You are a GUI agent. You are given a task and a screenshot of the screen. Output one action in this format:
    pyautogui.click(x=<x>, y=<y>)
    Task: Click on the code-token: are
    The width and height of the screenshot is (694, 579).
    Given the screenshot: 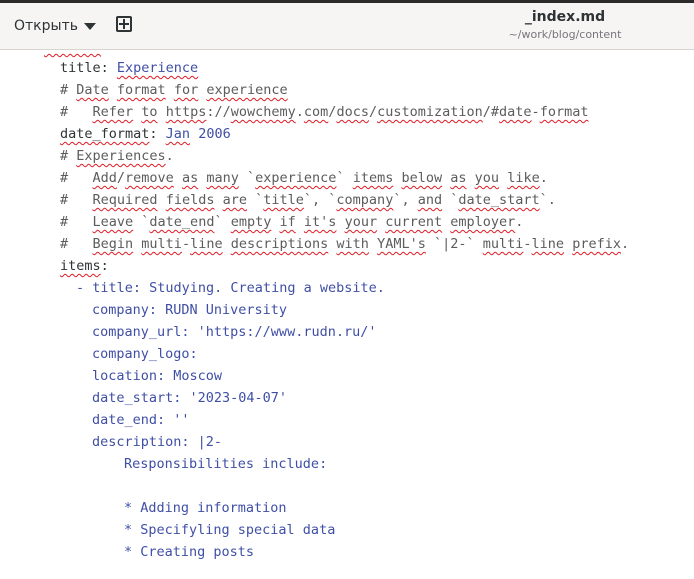 What is the action you would take?
    pyautogui.click(x=234, y=200)
    